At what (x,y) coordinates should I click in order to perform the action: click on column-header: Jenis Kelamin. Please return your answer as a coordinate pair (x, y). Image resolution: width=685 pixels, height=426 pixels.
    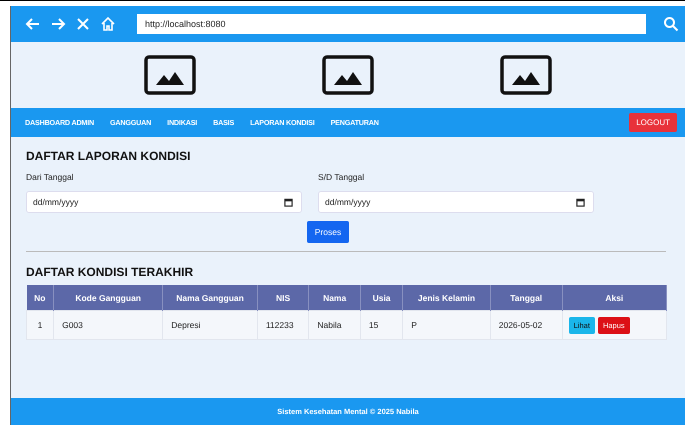
    Looking at the image, I should click on (446, 297).